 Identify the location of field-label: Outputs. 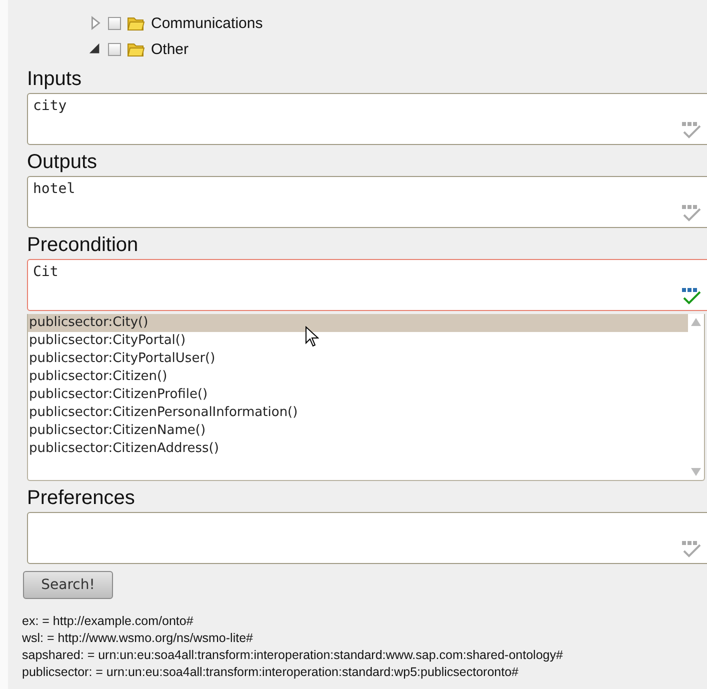
(62, 162).